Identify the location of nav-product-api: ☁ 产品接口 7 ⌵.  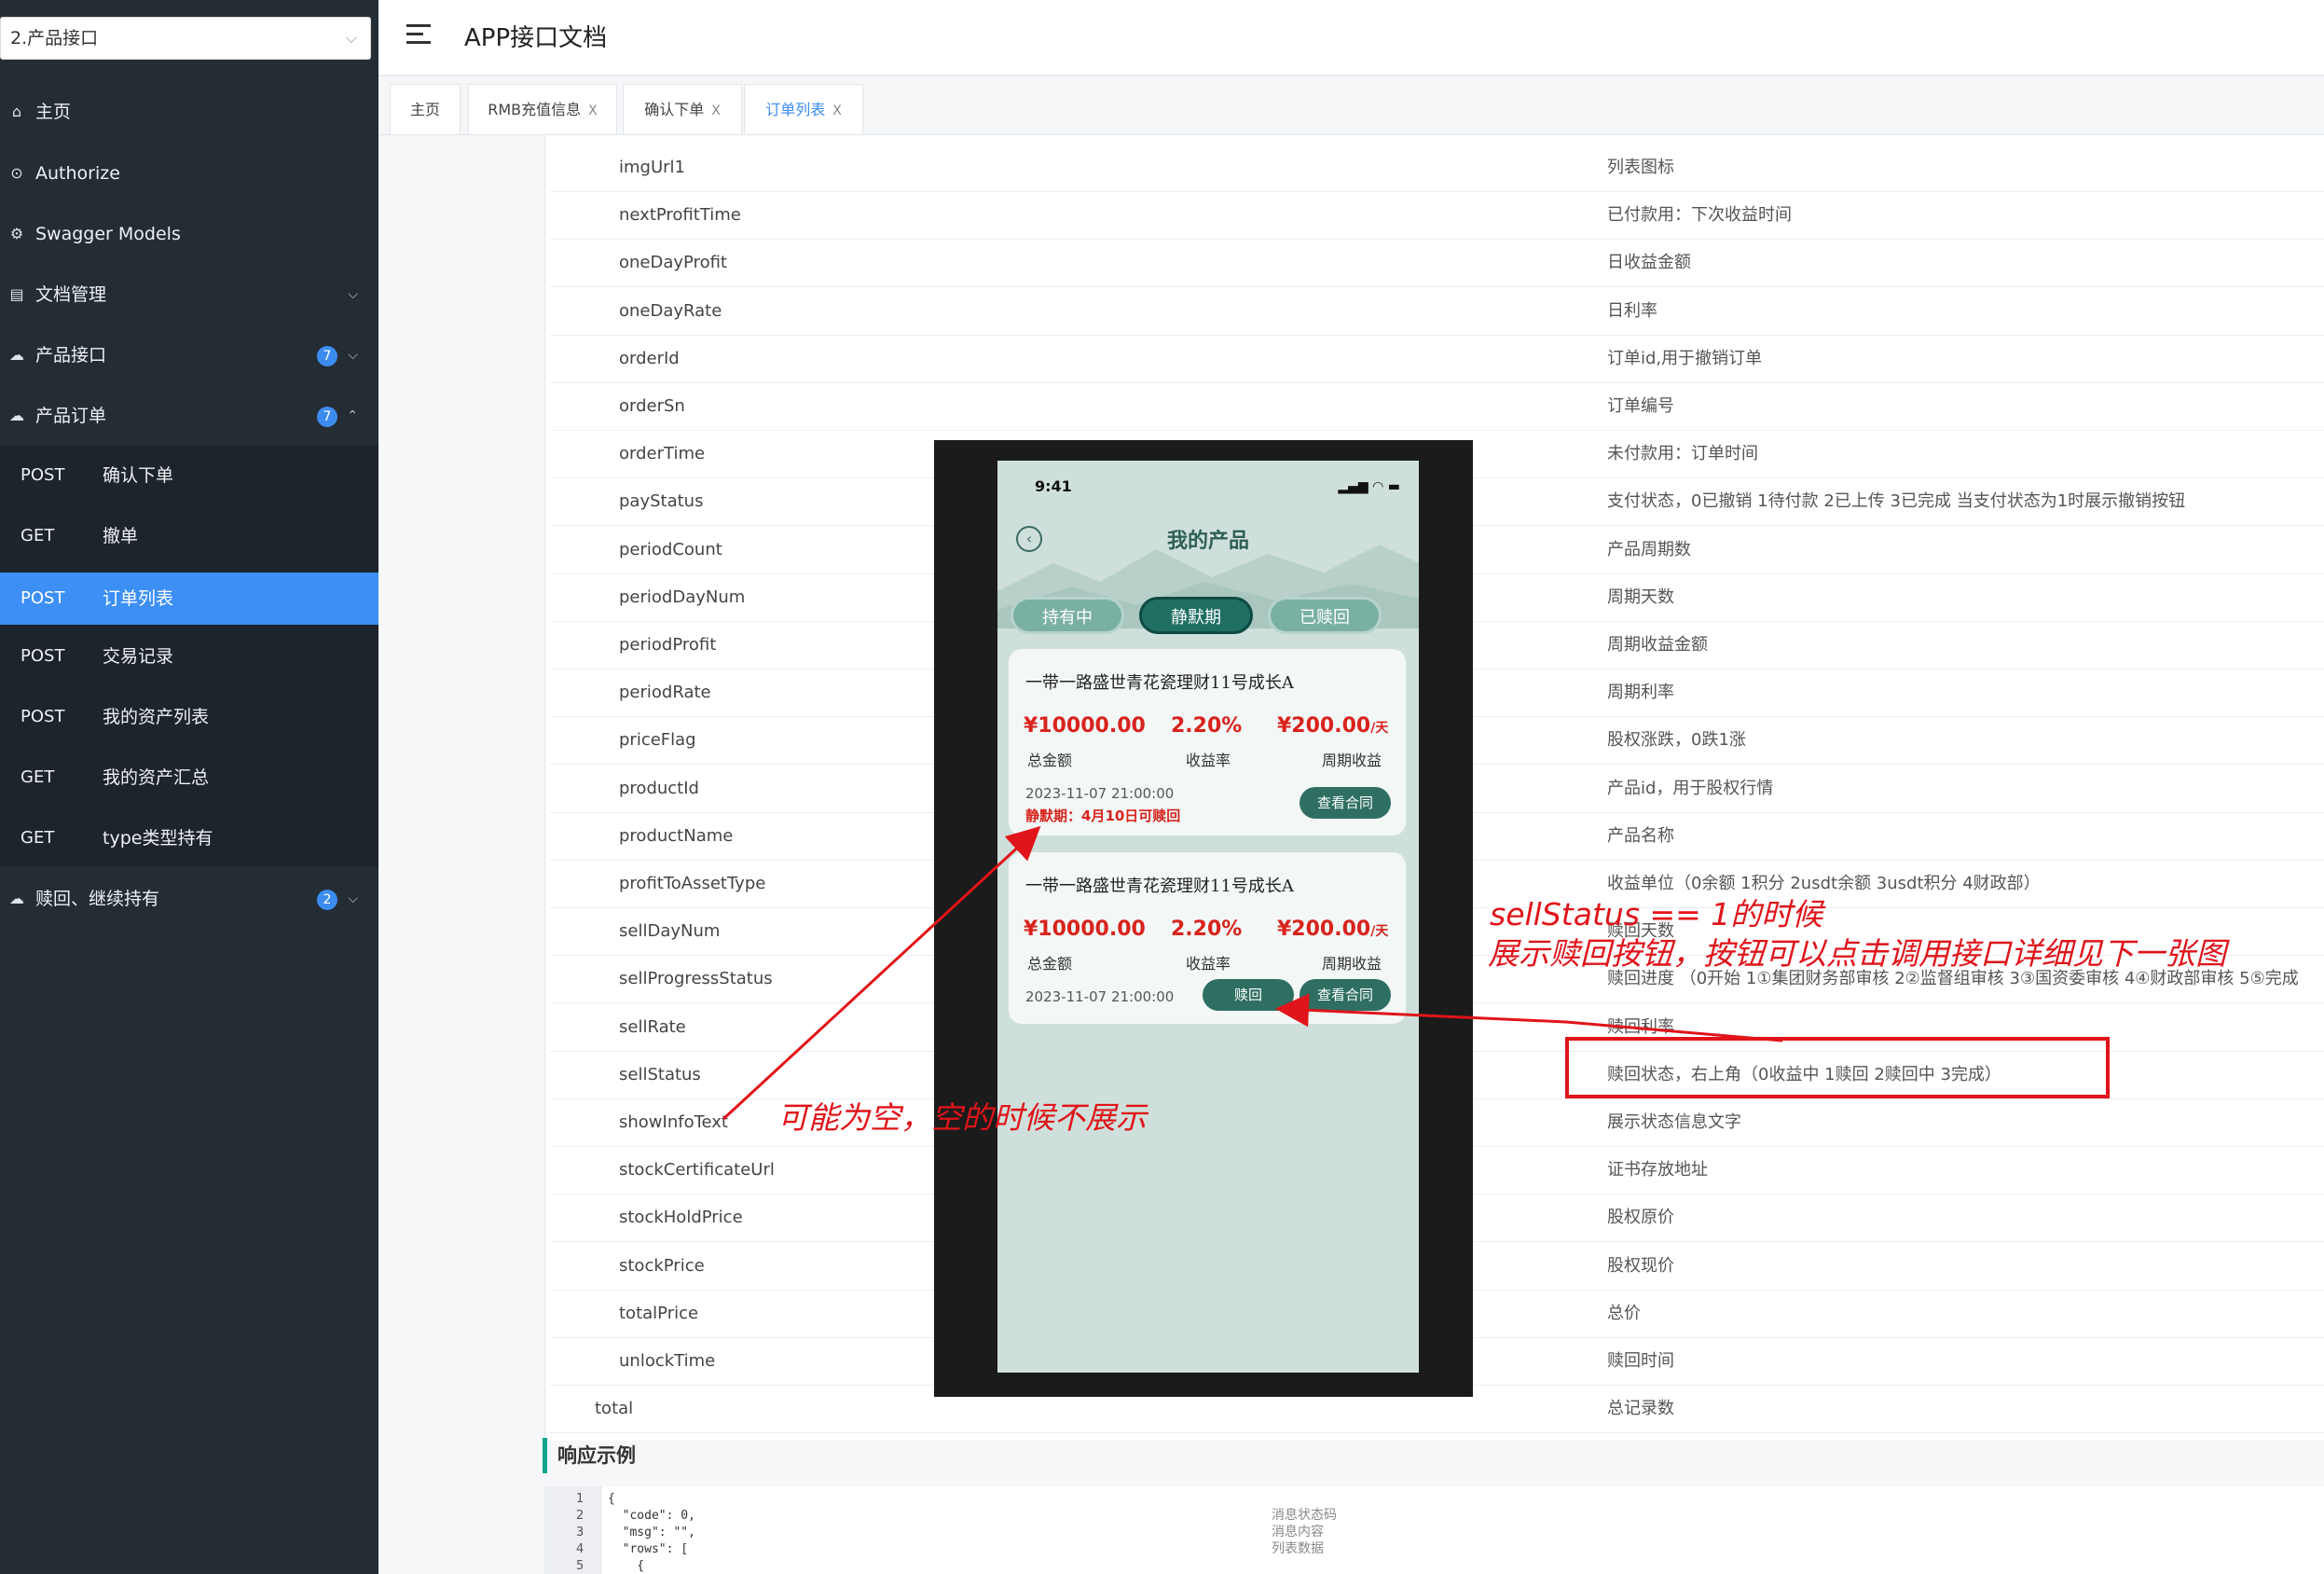
(189, 355).